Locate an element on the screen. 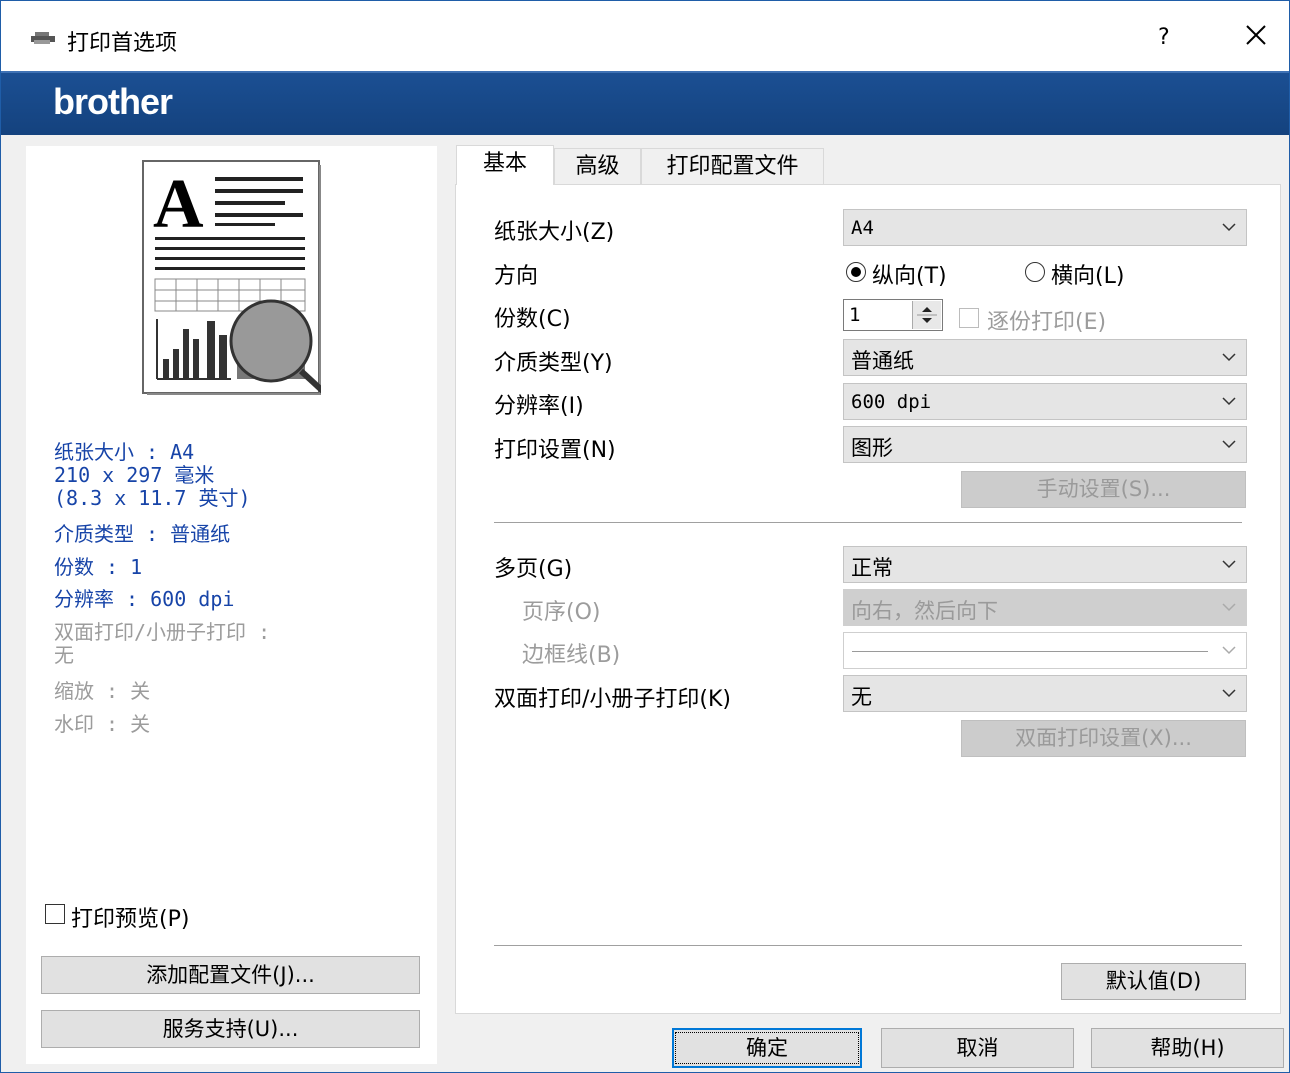 The image size is (1290, 1073). copies-spinbox: 1 is located at coordinates (893, 315).